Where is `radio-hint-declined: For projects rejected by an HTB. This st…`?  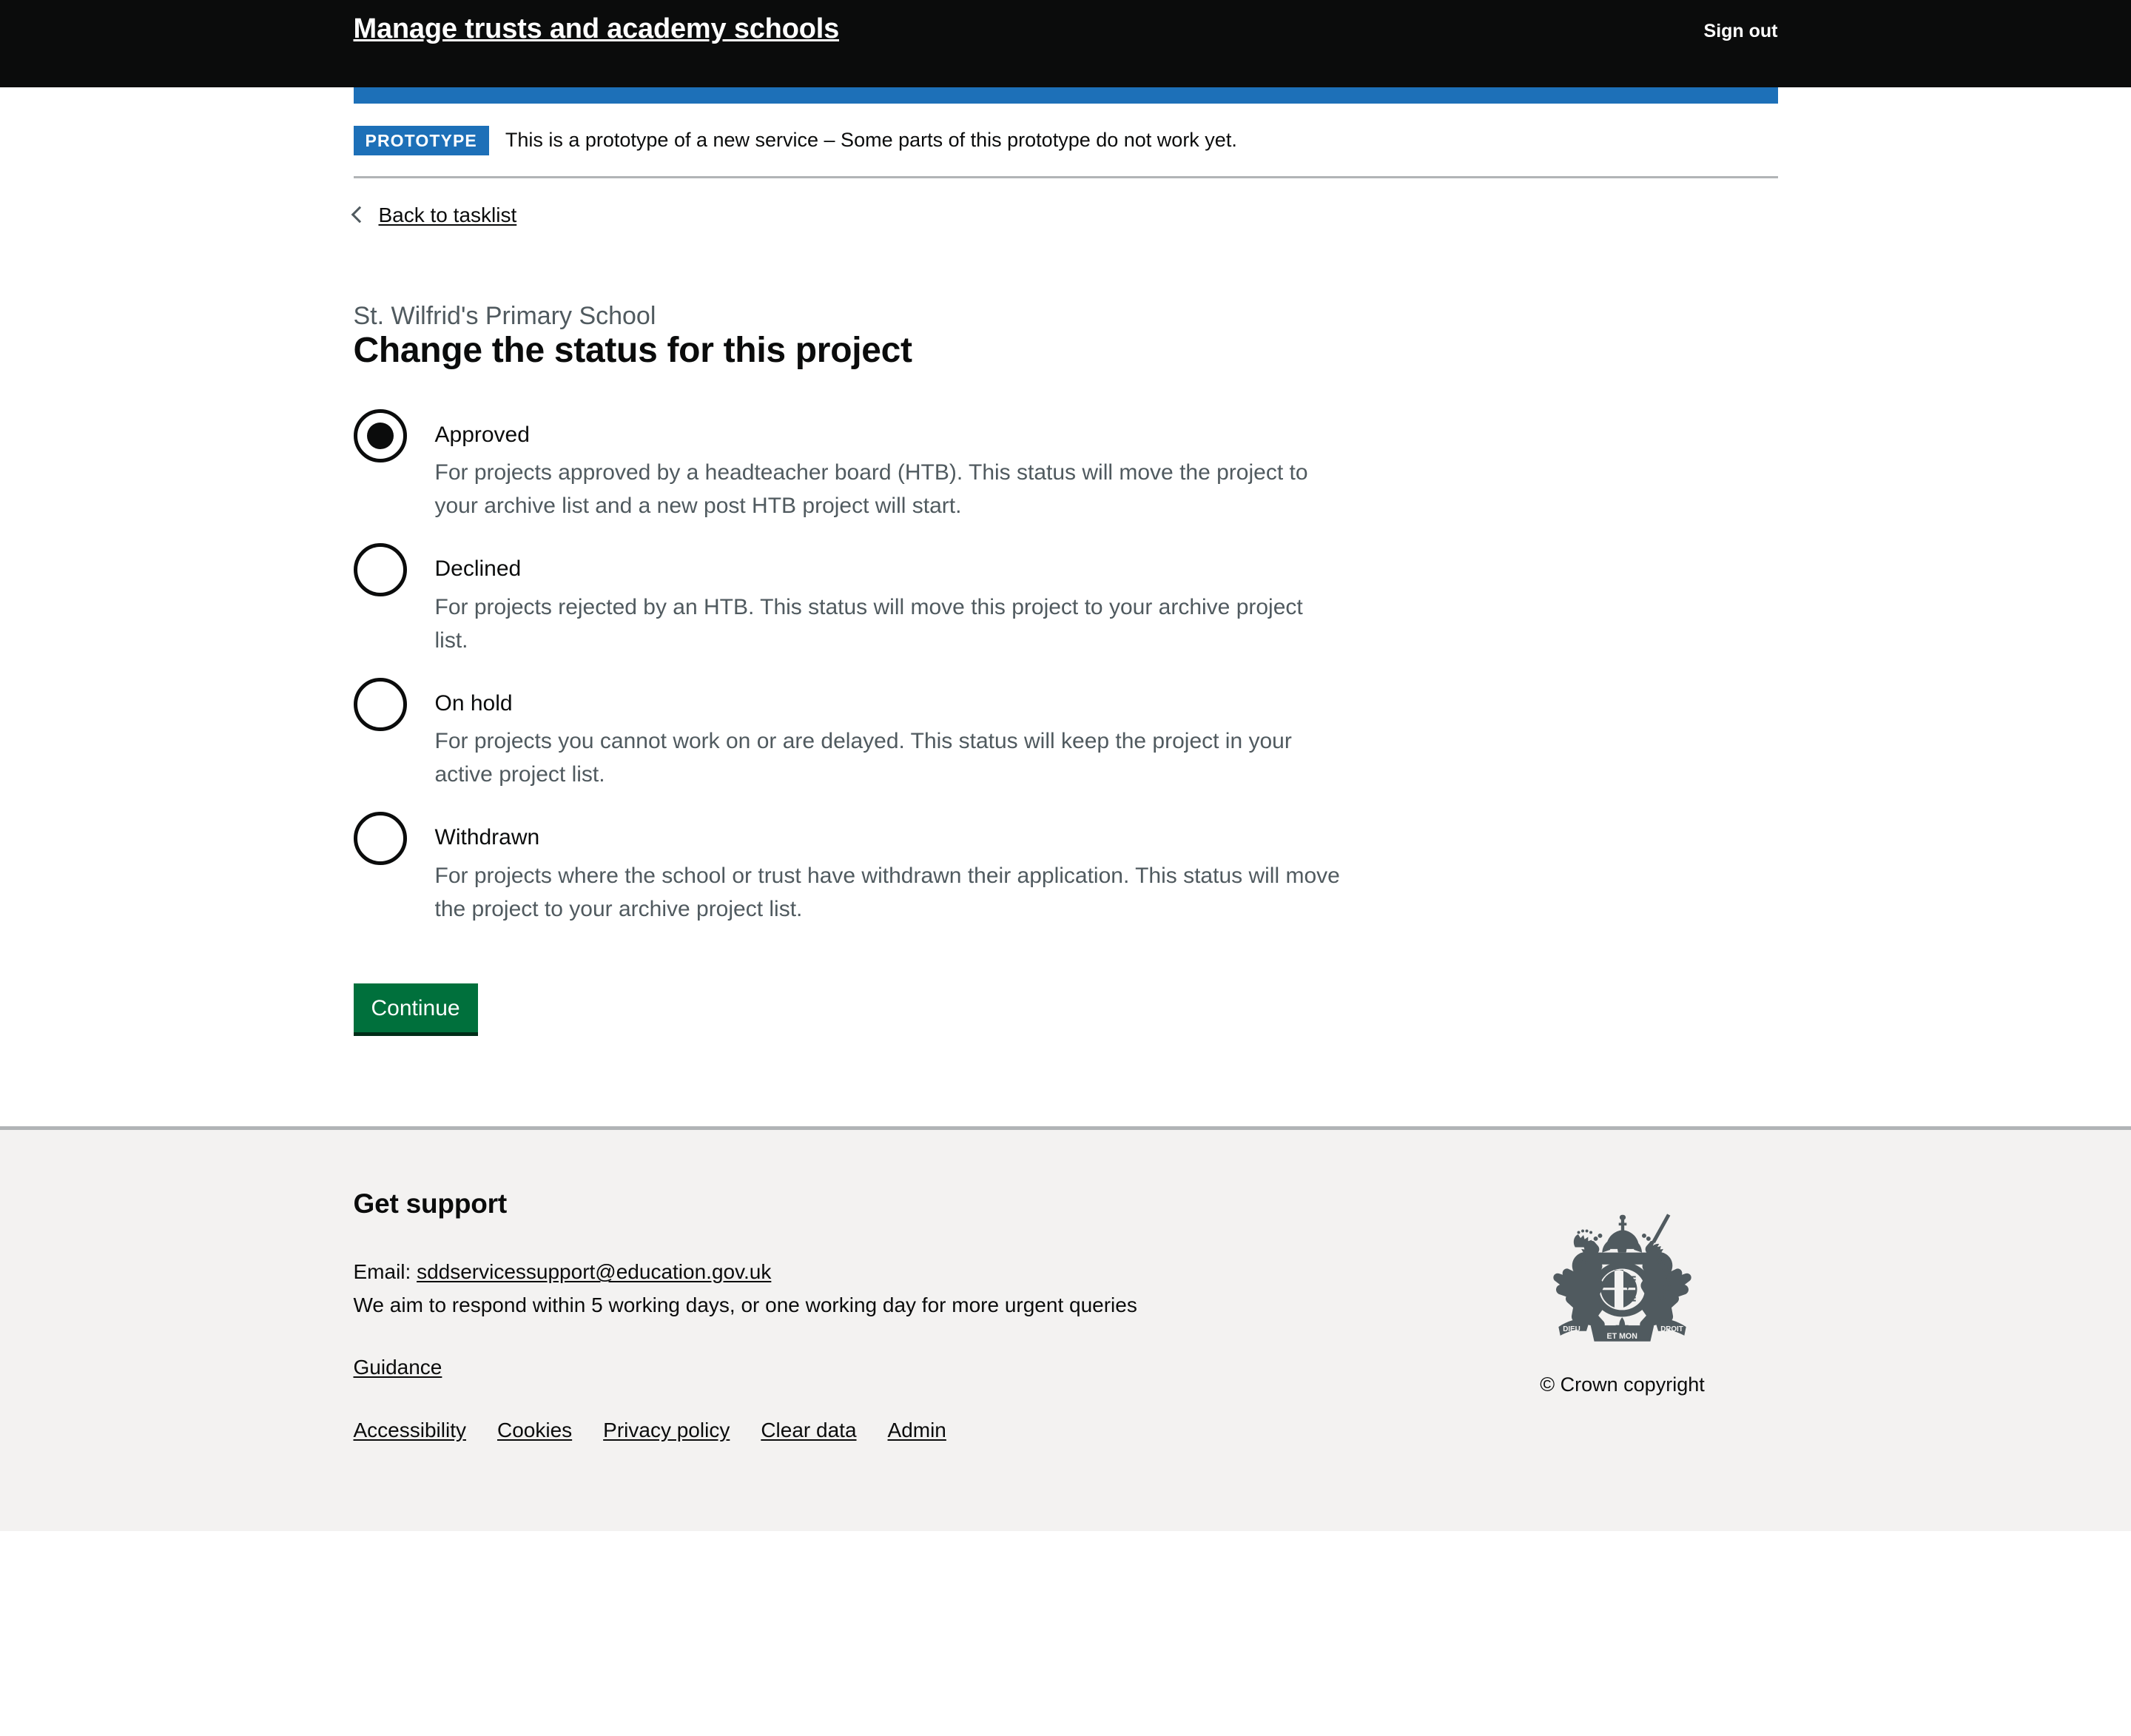
radio-hint-declined: For projects rejected by an HTB. This st… is located at coordinates (868, 624).